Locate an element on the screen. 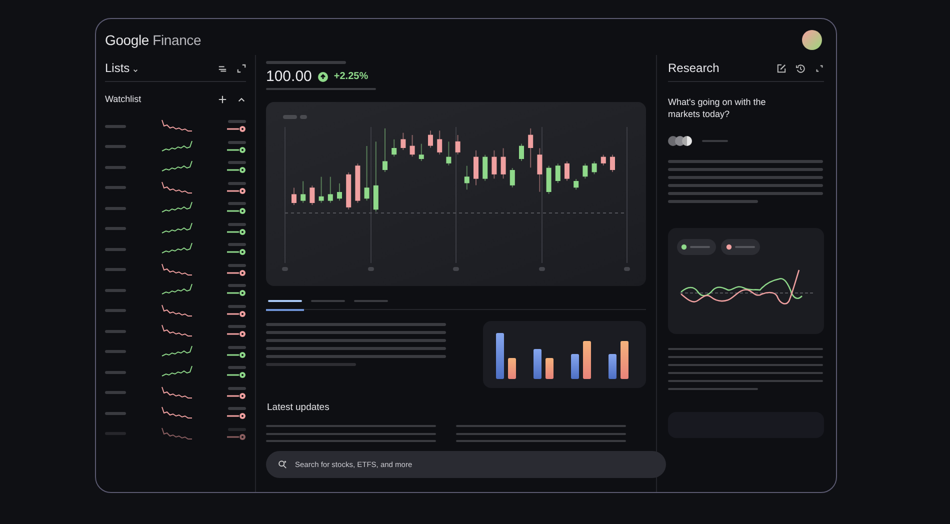 This screenshot has height=524, width=950. lists-dropdown: Lists is located at coordinates (121, 68).